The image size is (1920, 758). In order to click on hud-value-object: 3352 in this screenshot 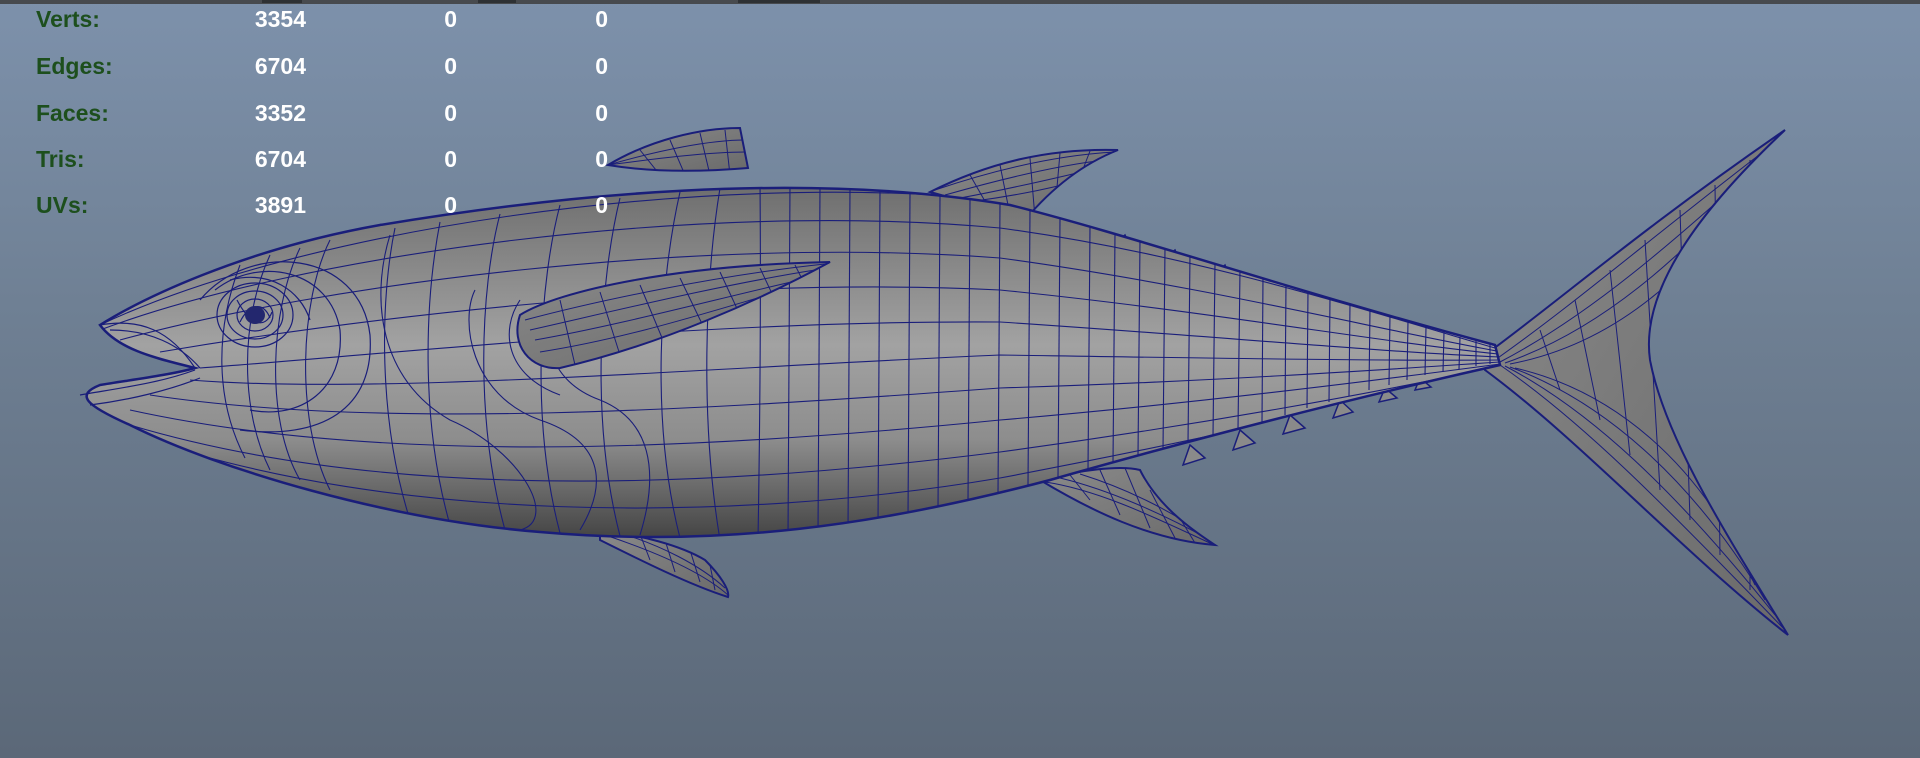, I will do `click(280, 113)`.